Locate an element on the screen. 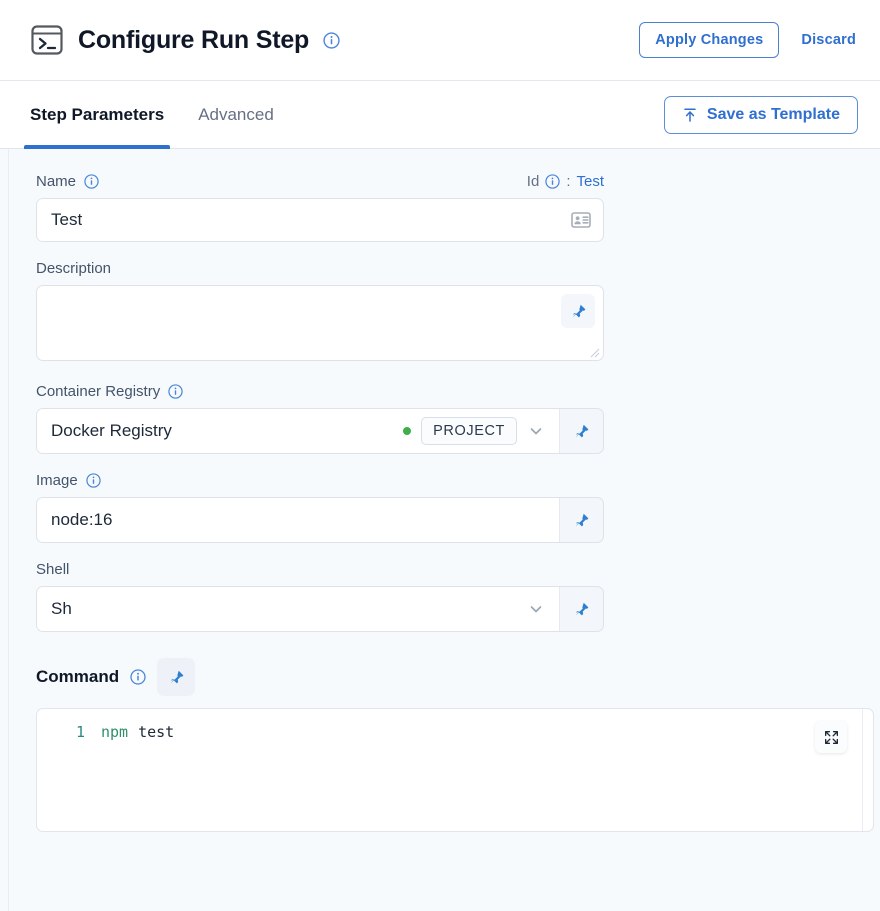 The image size is (880, 911). tab-step-parameters: Step Parameters is located at coordinates (97, 115).